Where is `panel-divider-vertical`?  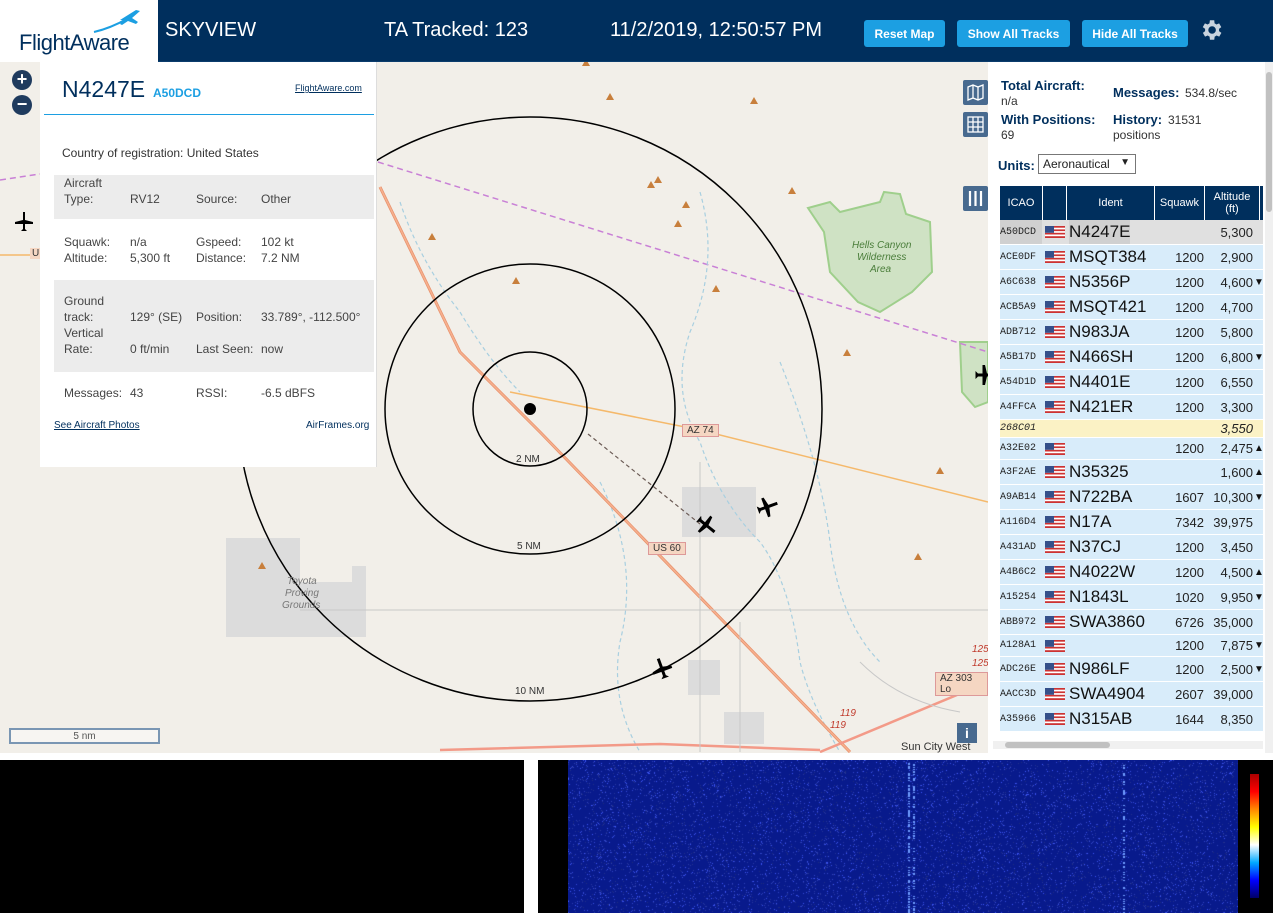 panel-divider-vertical is located at coordinates (531, 833).